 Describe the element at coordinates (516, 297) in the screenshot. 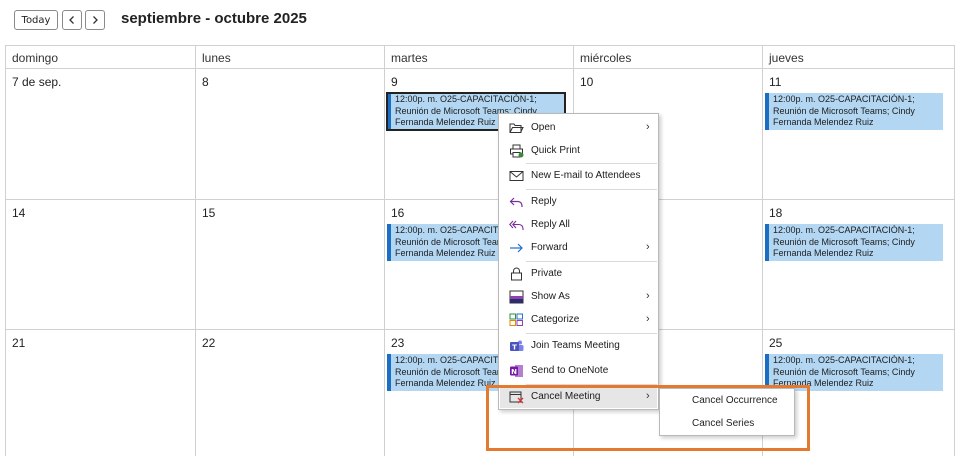

I see `show-as-icon` at that location.